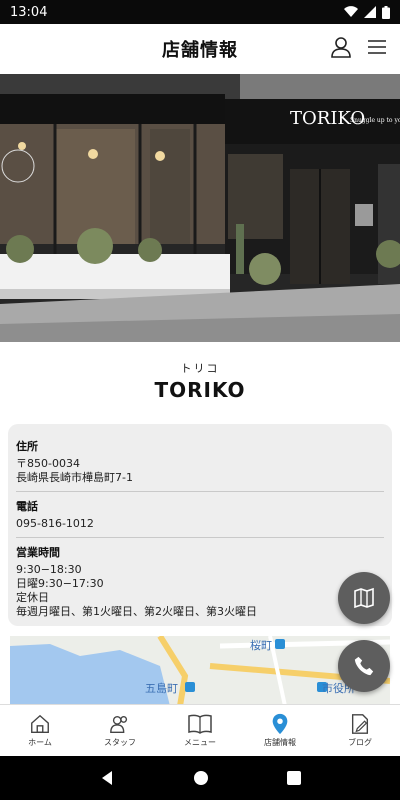 This screenshot has height=800, width=400. I want to click on system-nav-bar, so click(200, 778).